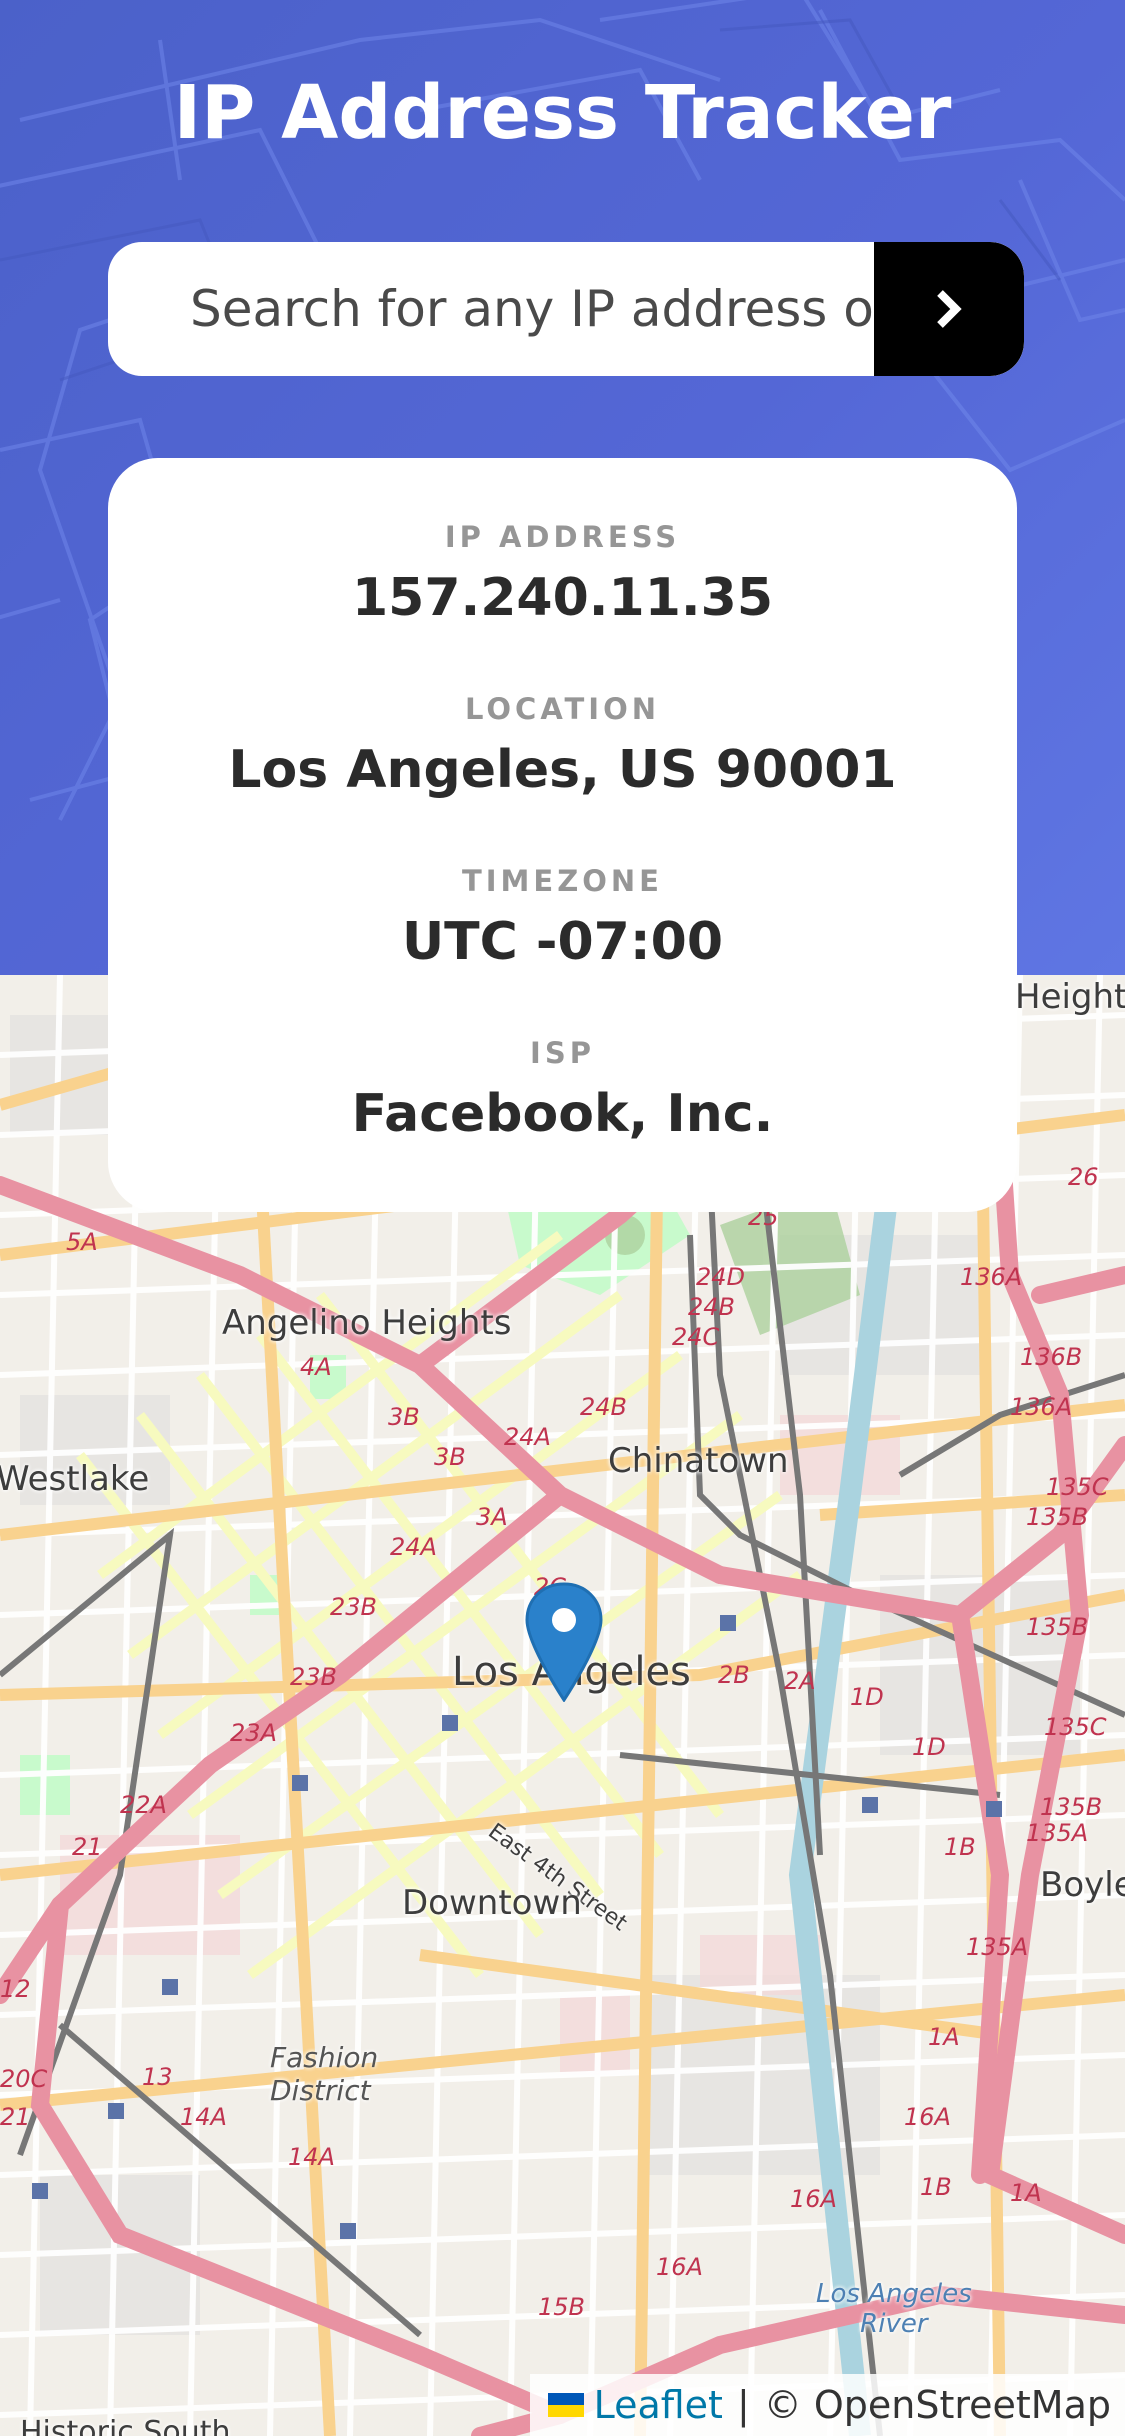 This screenshot has height=2436, width=1125. What do you see at coordinates (1083, 1177) in the screenshot?
I see `svg-text: 26` at bounding box center [1083, 1177].